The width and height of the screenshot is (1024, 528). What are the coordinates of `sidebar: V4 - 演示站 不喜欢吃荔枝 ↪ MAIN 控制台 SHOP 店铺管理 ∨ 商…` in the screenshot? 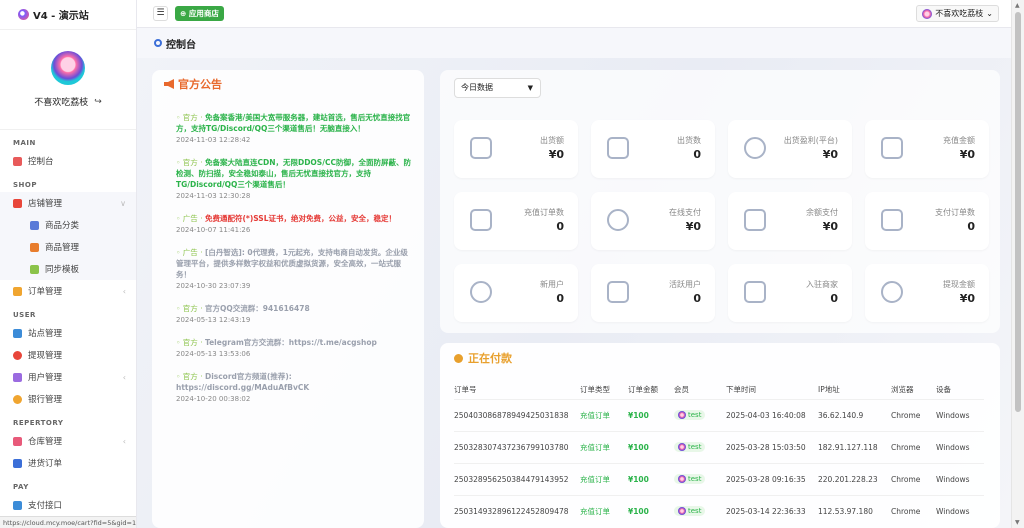 It's located at (68, 264).